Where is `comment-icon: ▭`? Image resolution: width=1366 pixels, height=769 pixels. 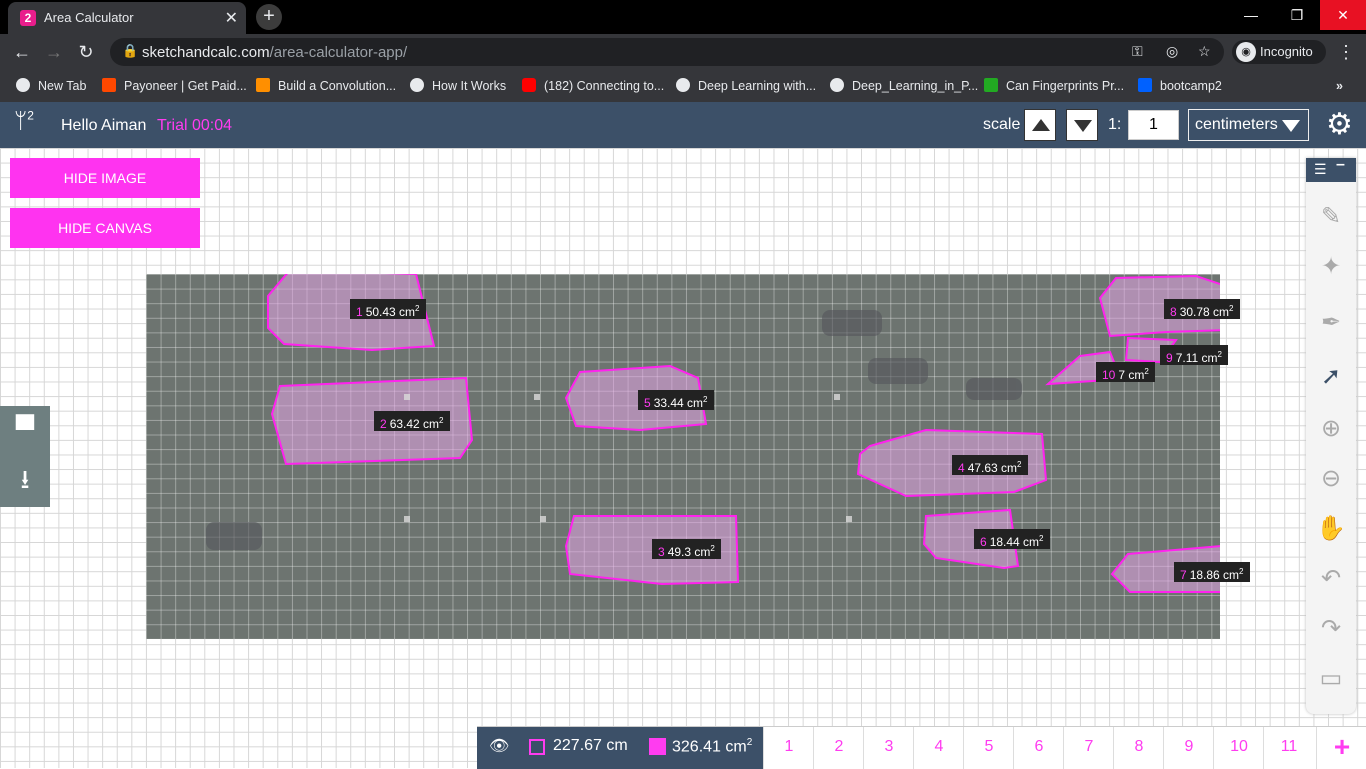 comment-icon: ▭ is located at coordinates (1331, 679).